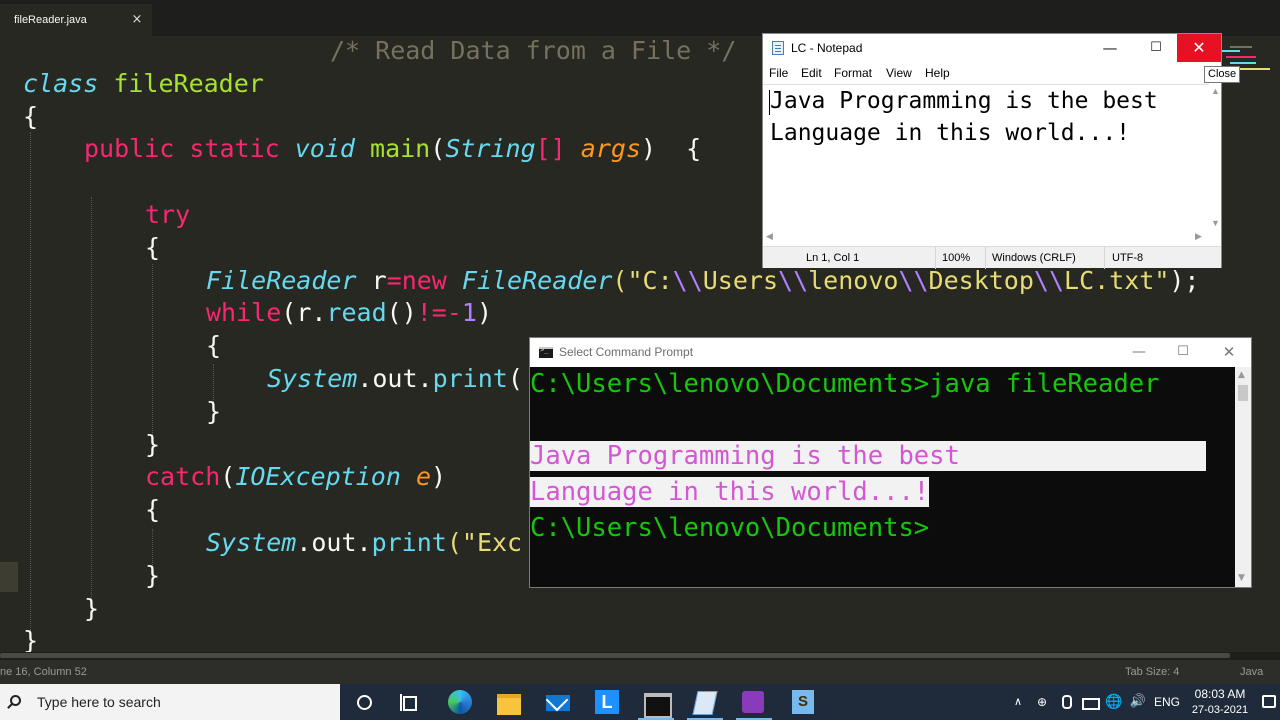 The image size is (1280, 720). What do you see at coordinates (281, 280) in the screenshot?
I see `code-token: FileReader` at bounding box center [281, 280].